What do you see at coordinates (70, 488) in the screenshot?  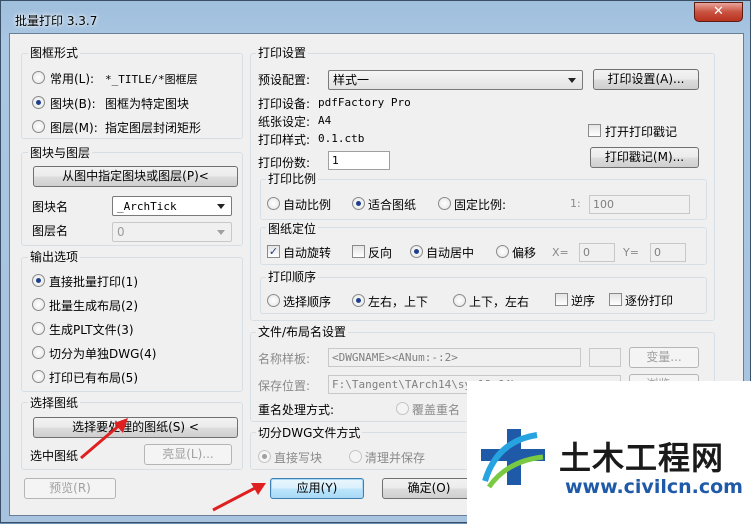 I see `preview-button: 预览(R)` at bounding box center [70, 488].